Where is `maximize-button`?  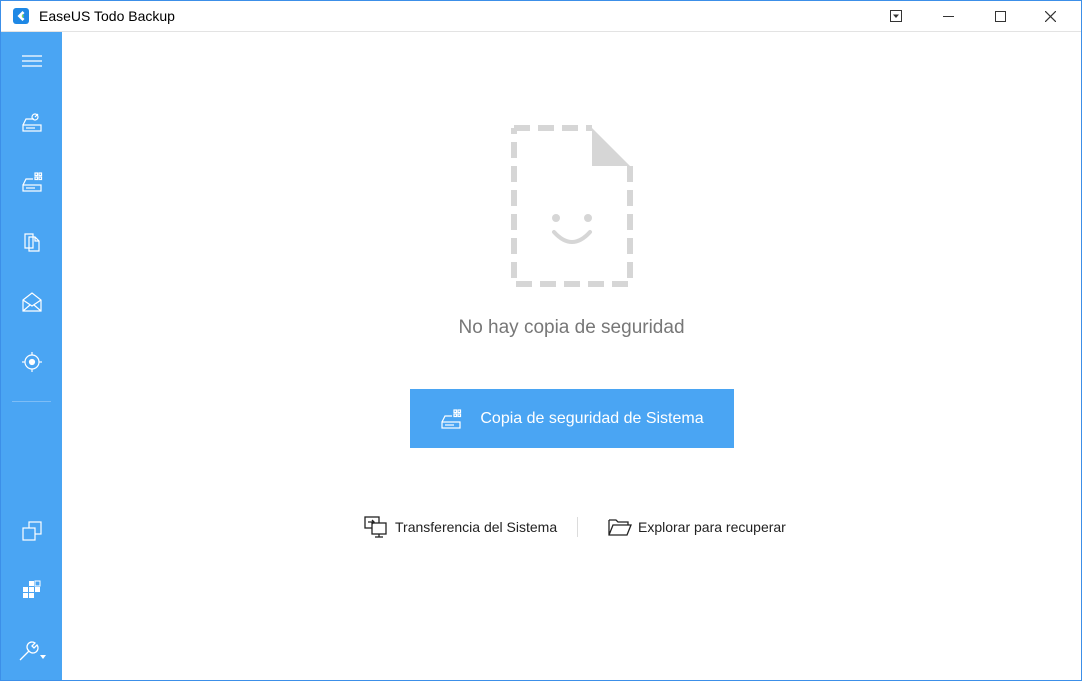
maximize-button is located at coordinates (1000, 16).